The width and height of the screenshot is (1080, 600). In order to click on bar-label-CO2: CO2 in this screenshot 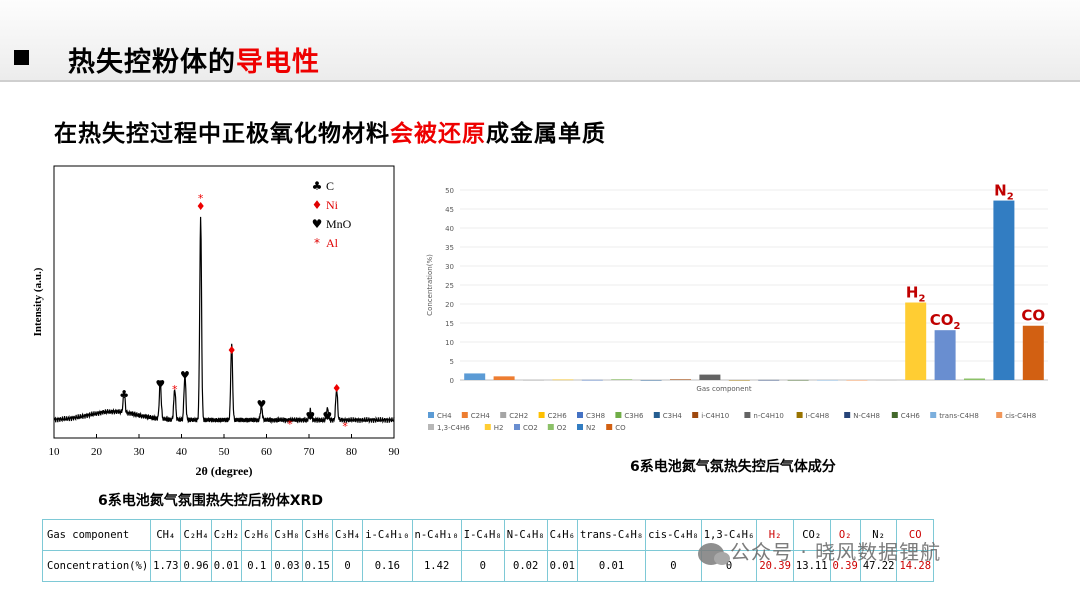, I will do `click(945, 321)`.